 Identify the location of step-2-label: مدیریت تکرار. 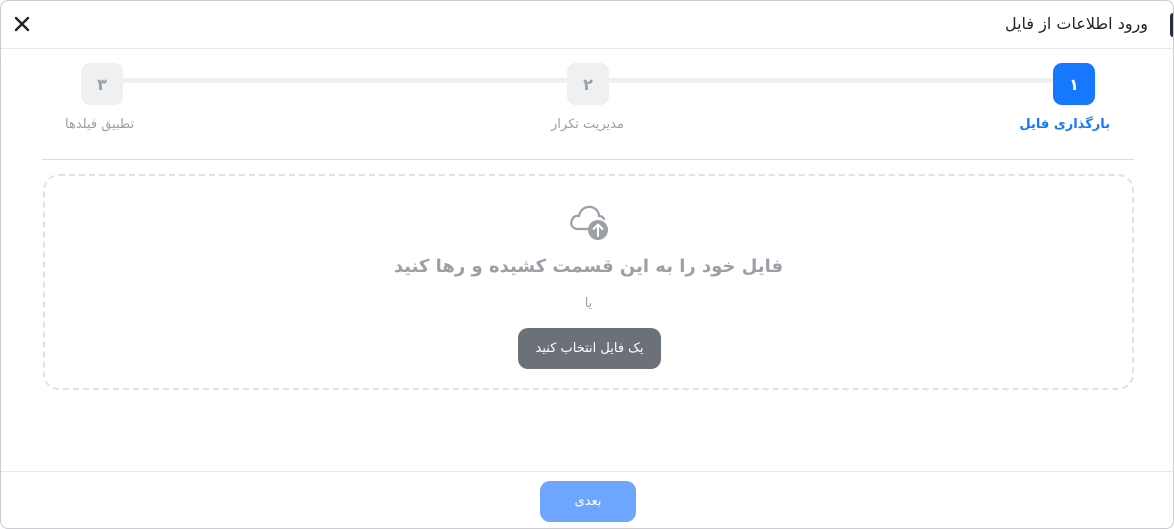
(587, 124).